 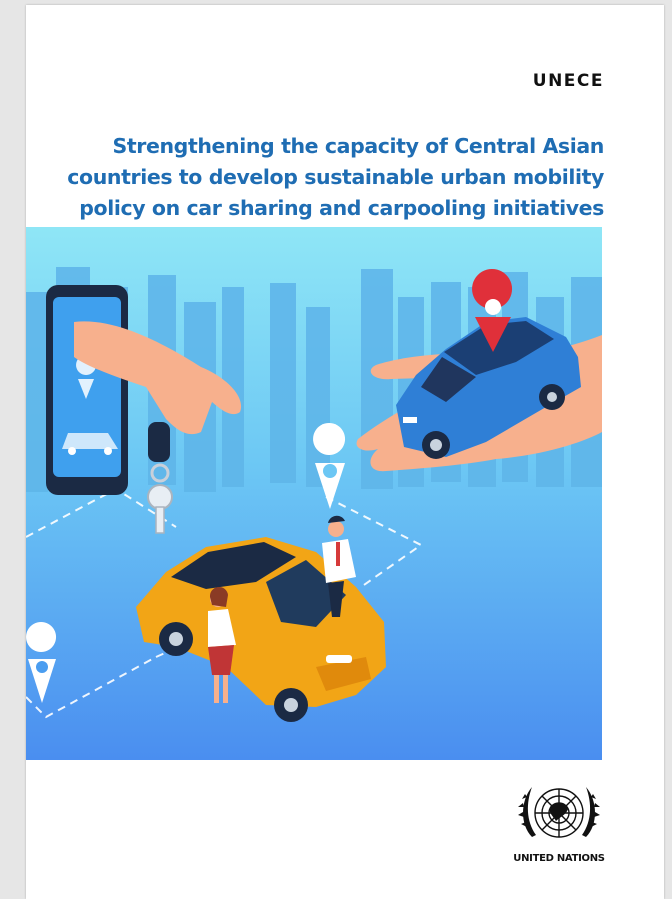 What do you see at coordinates (559, 858) in the screenshot?
I see `publisher-name: UNITED NATIONS` at bounding box center [559, 858].